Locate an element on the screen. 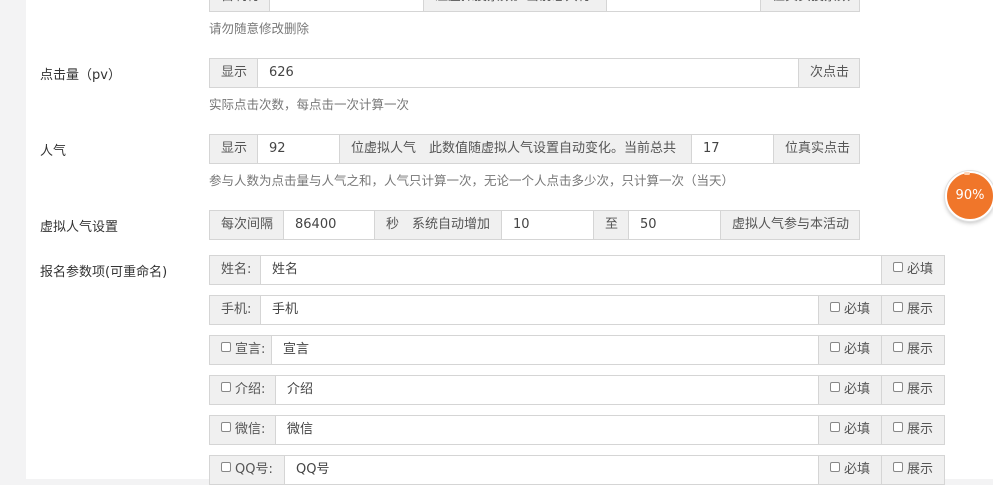  param-name-required: 必填 is located at coordinates (913, 270).